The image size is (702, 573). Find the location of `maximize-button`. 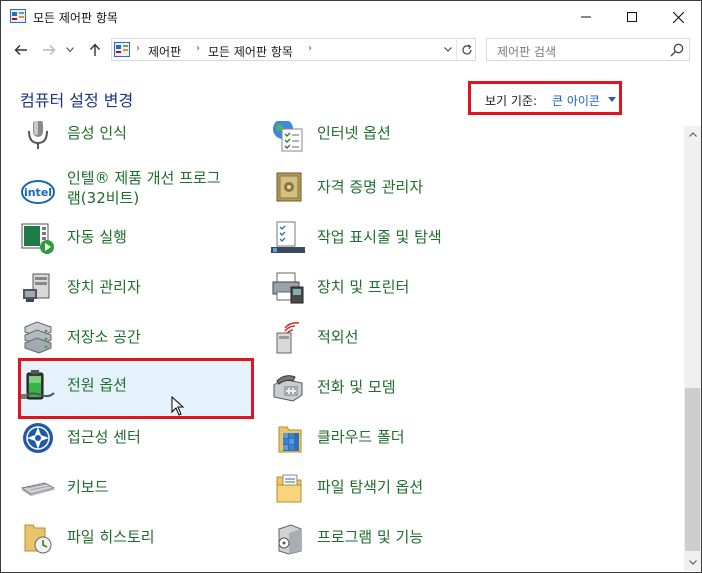

maximize-button is located at coordinates (632, 17).